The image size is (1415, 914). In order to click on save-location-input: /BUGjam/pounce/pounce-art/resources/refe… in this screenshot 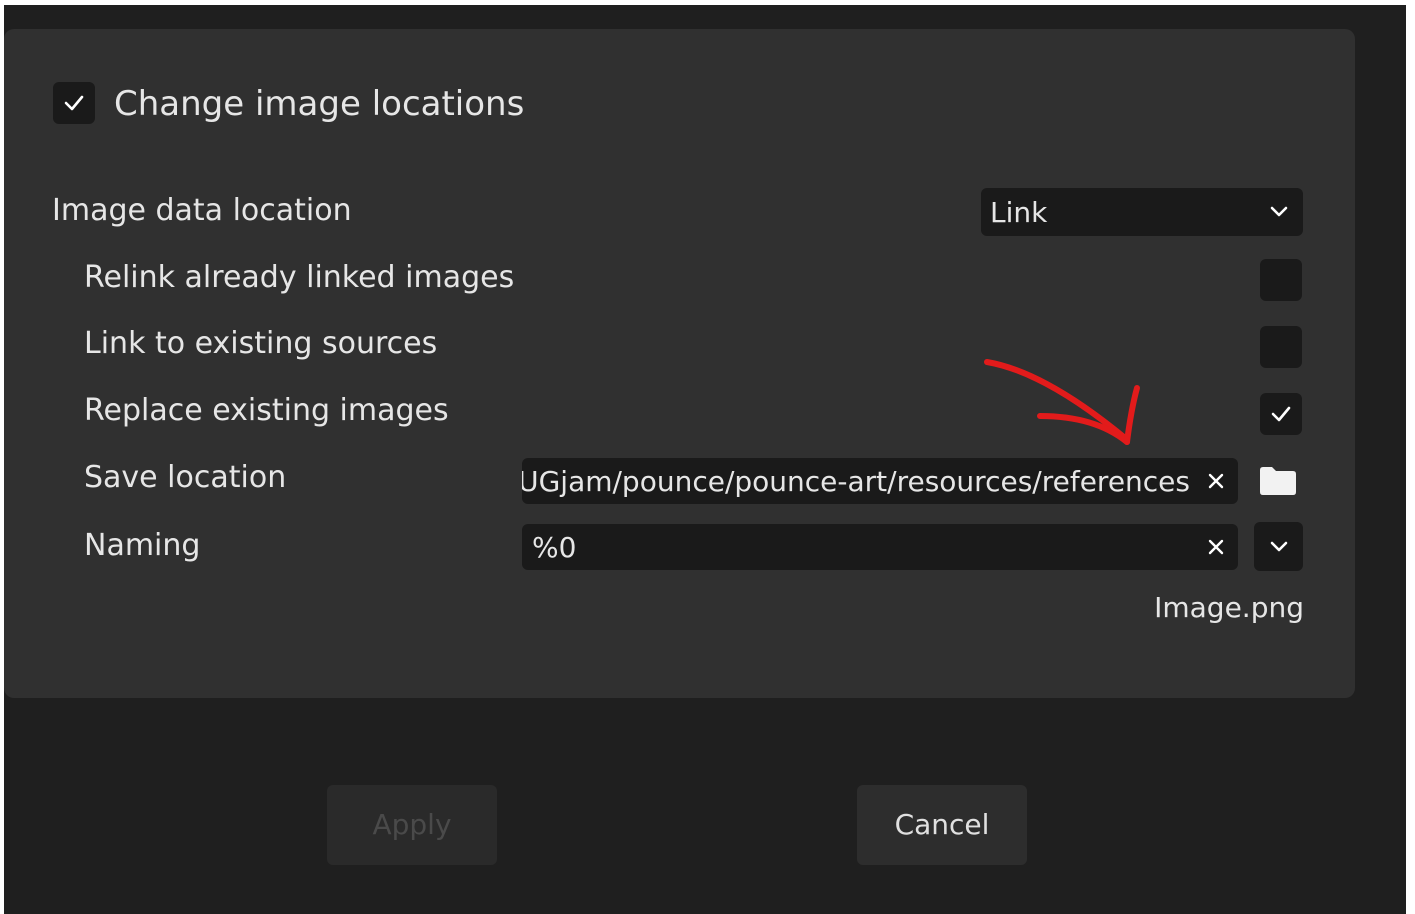, I will do `click(880, 481)`.